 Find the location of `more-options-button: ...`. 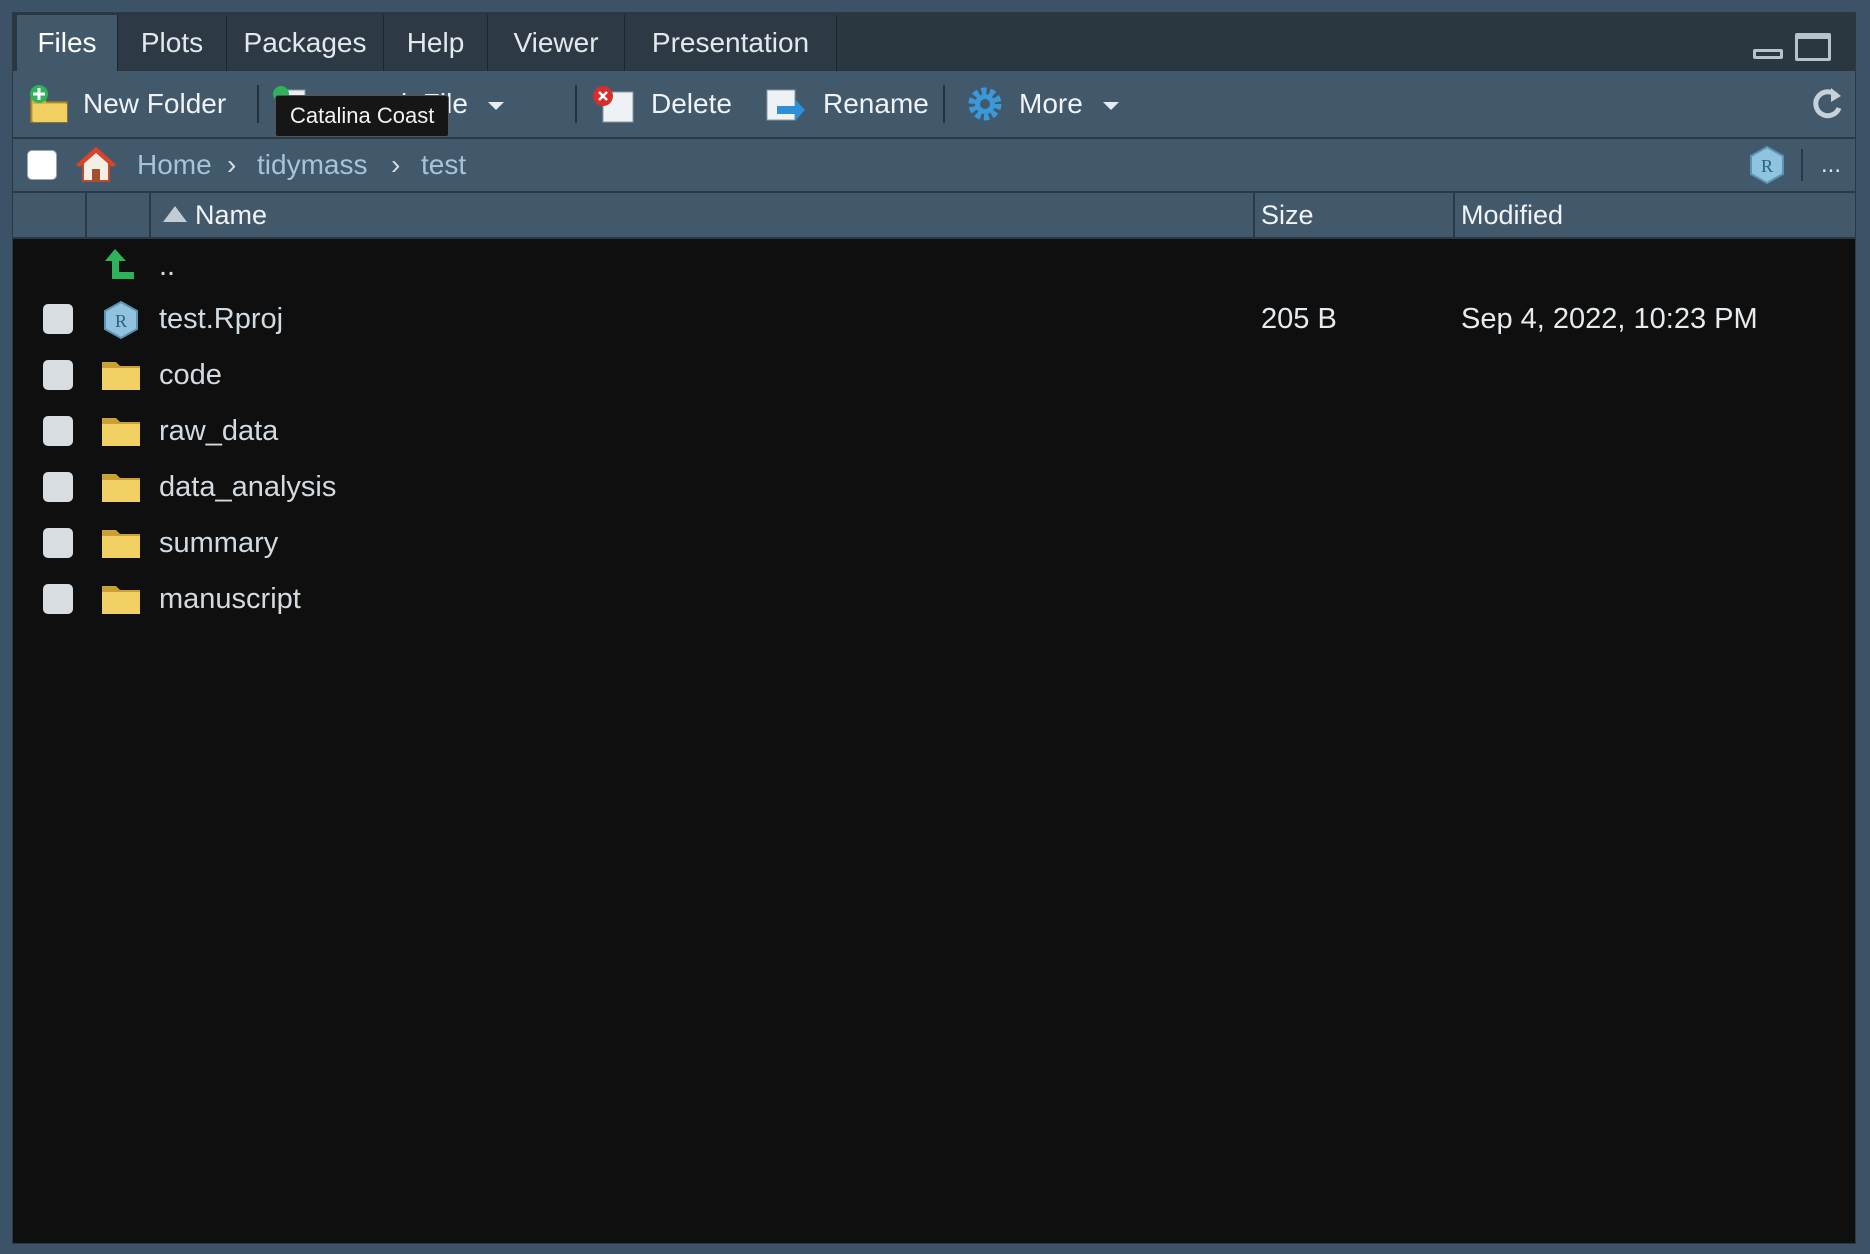

more-options-button: ... is located at coordinates (1831, 165).